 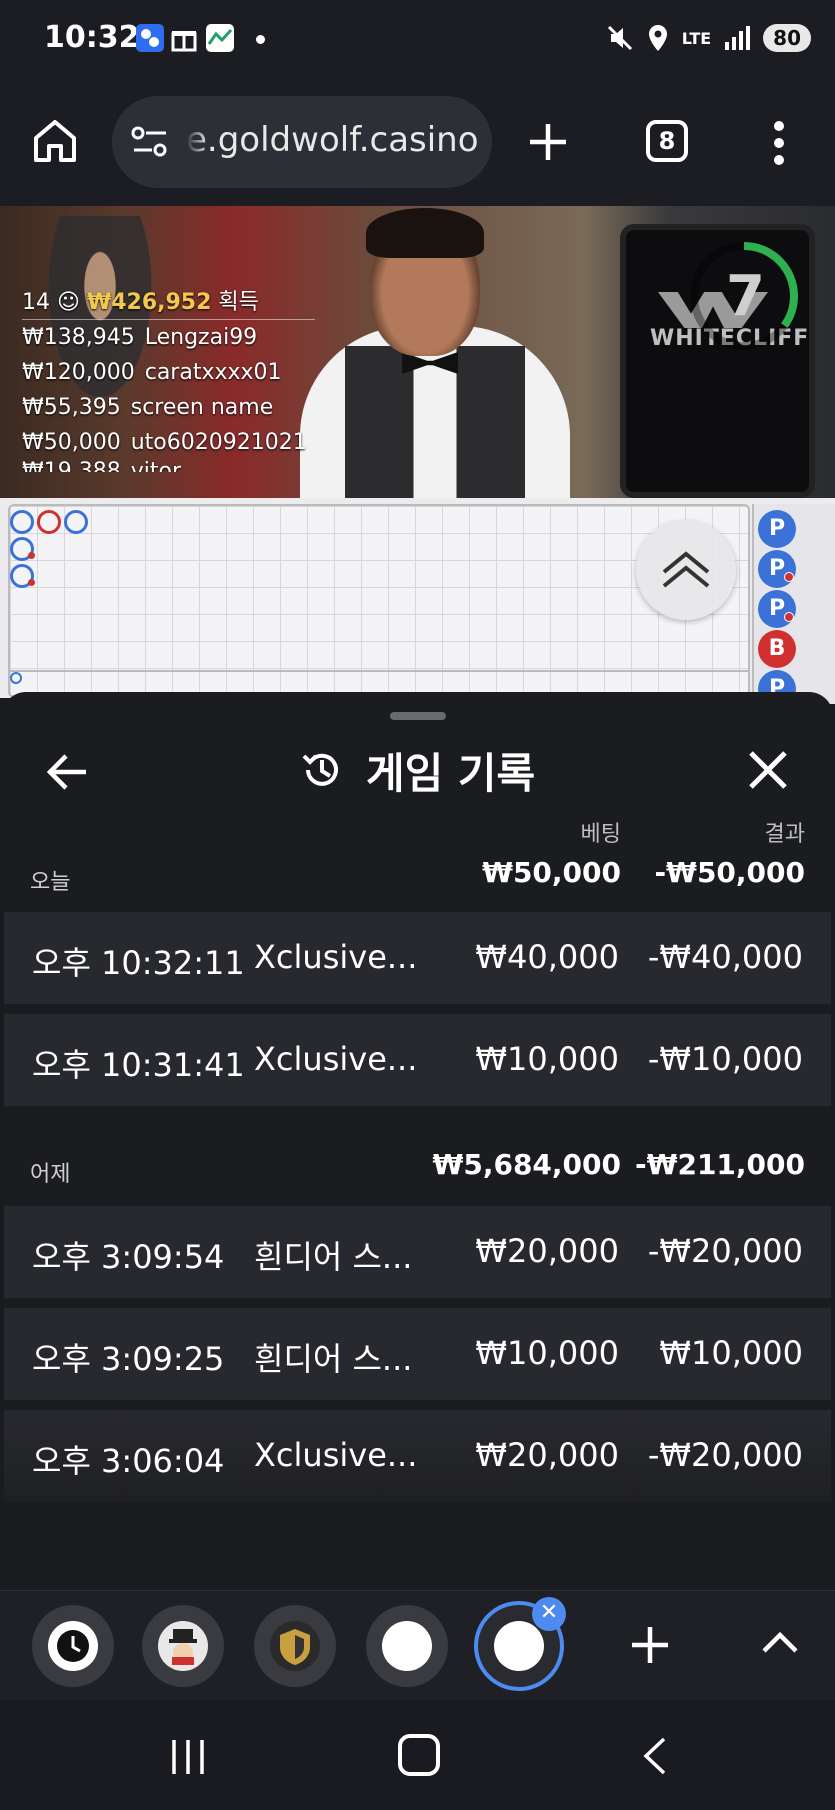 What do you see at coordinates (238, 302) in the screenshot?
I see `winners-suffix: 획득` at bounding box center [238, 302].